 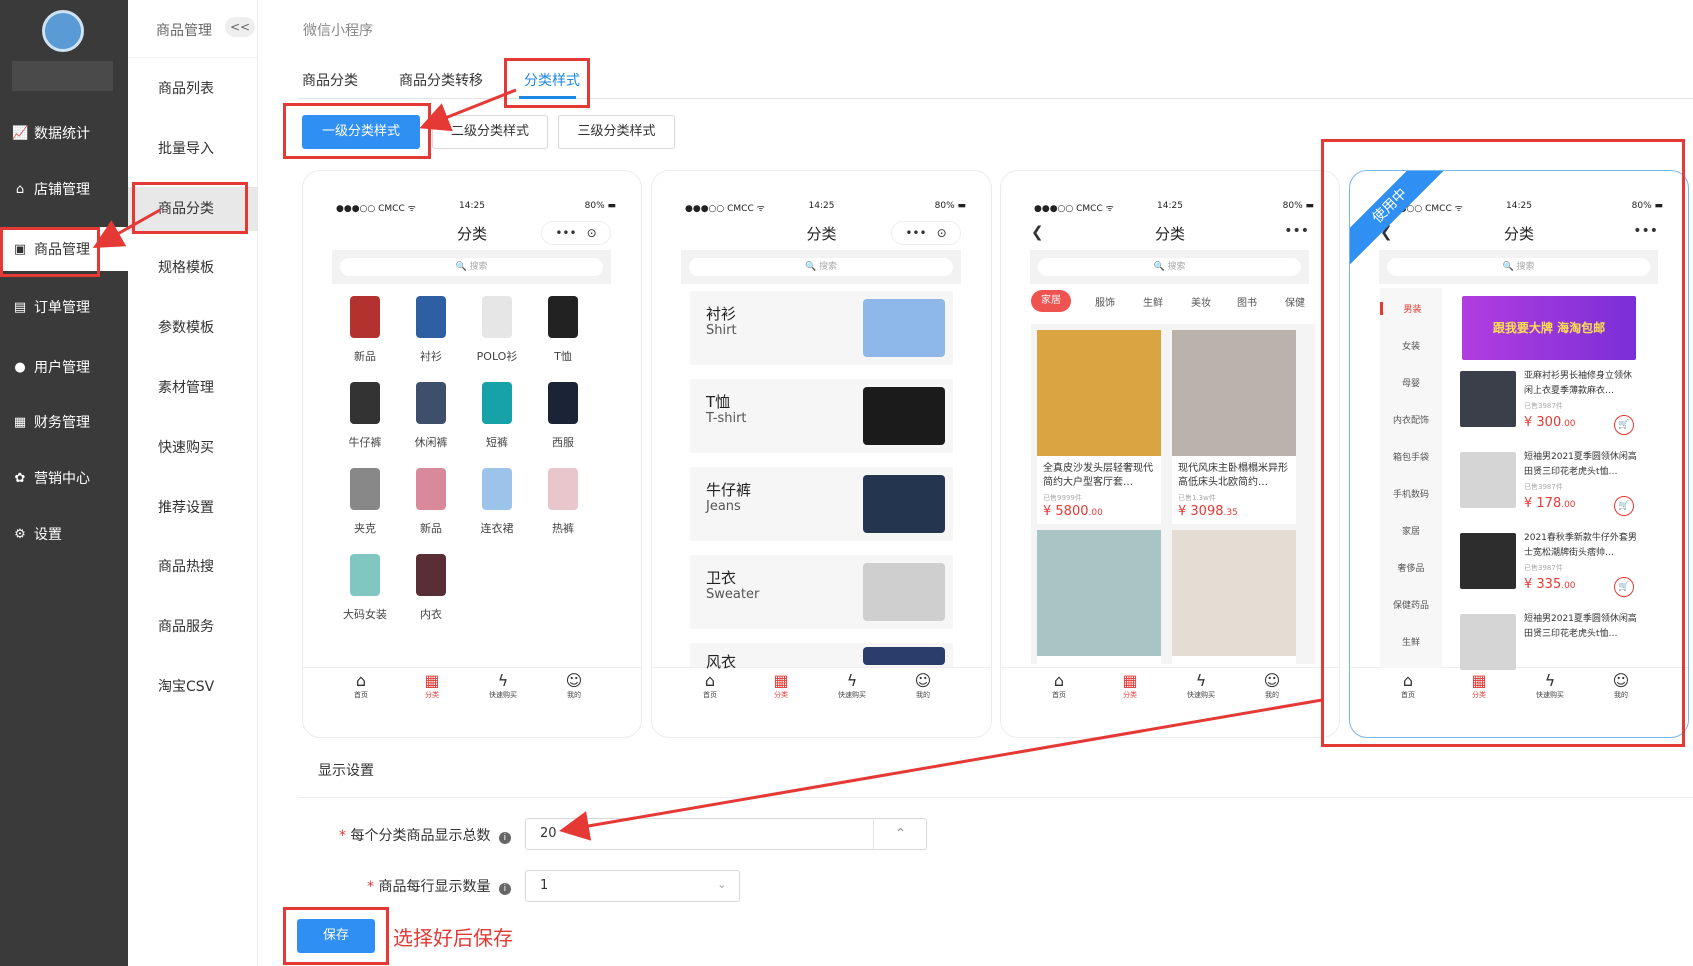 What do you see at coordinates (721, 330) in the screenshot?
I see `category-en-label: Shirt` at bounding box center [721, 330].